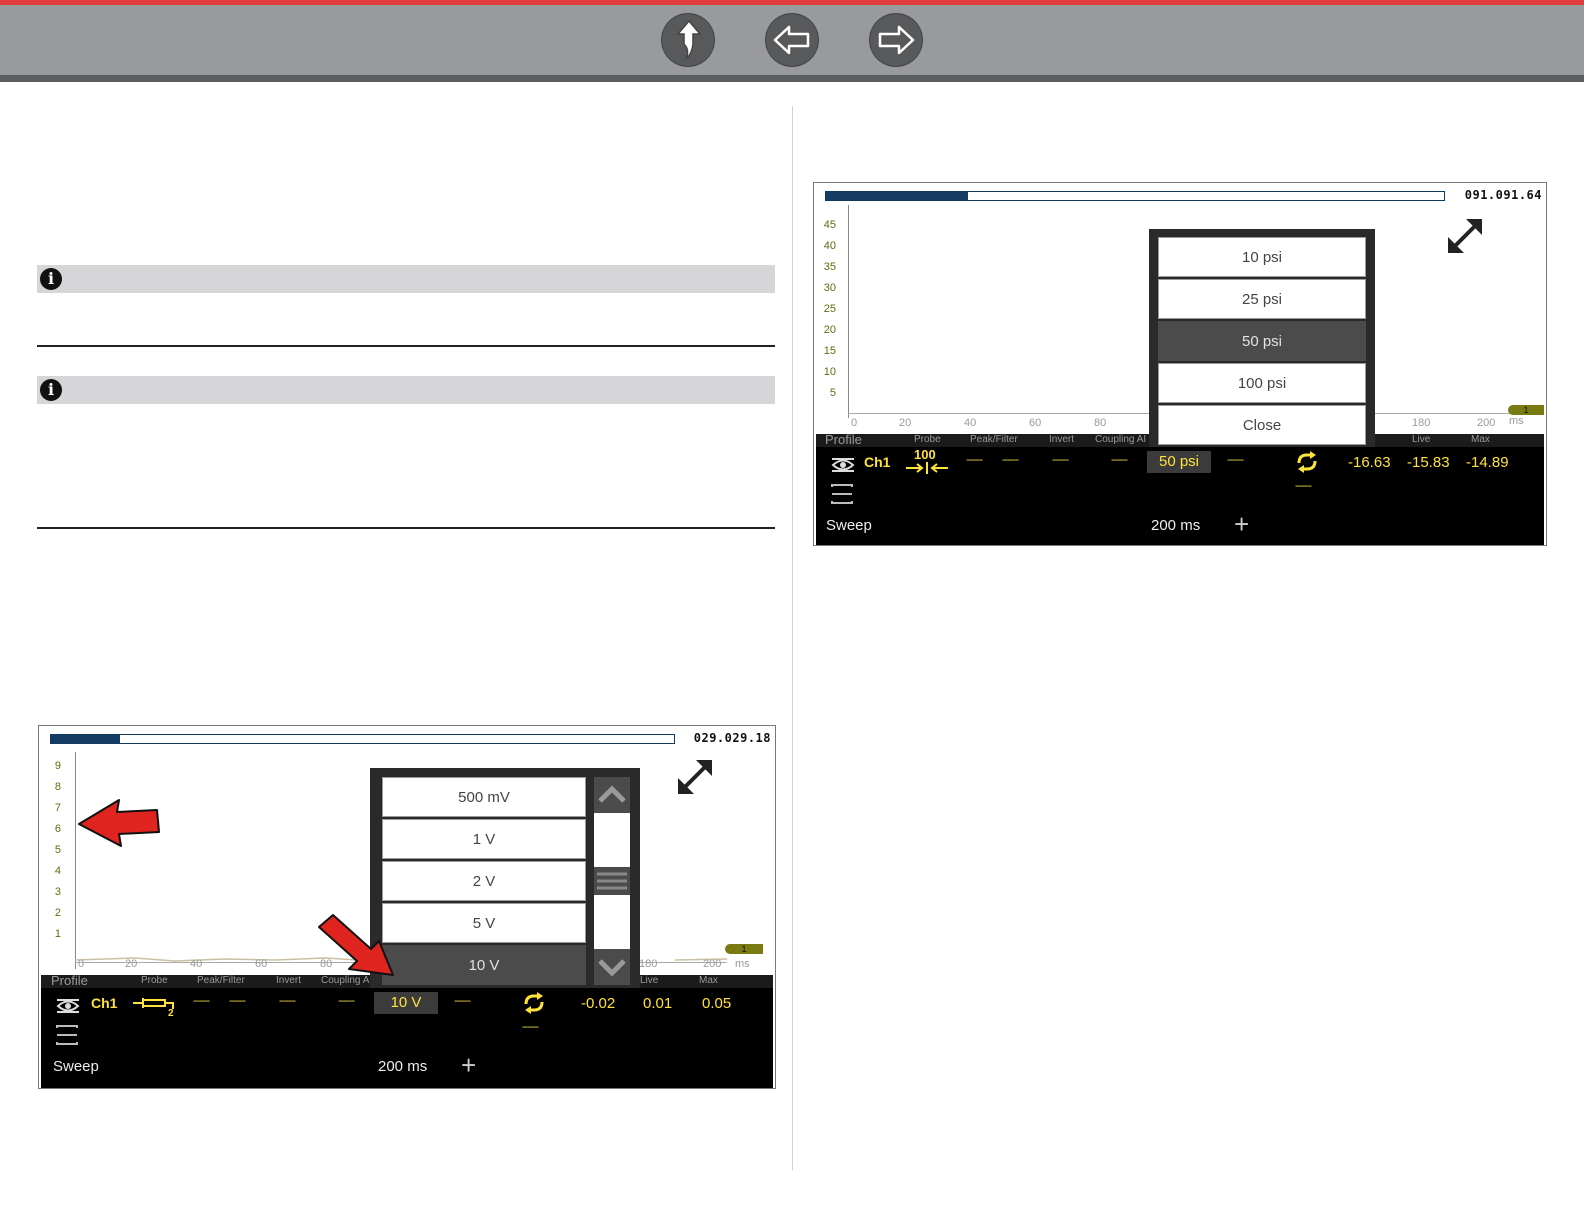  I want to click on scroll-up-button, so click(612, 795).